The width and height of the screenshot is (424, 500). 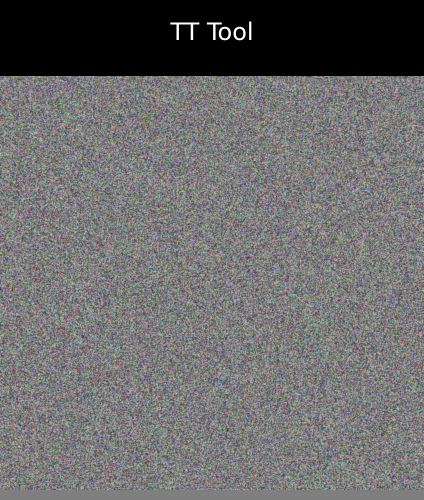 I want to click on bottom-strip, so click(x=212, y=495).